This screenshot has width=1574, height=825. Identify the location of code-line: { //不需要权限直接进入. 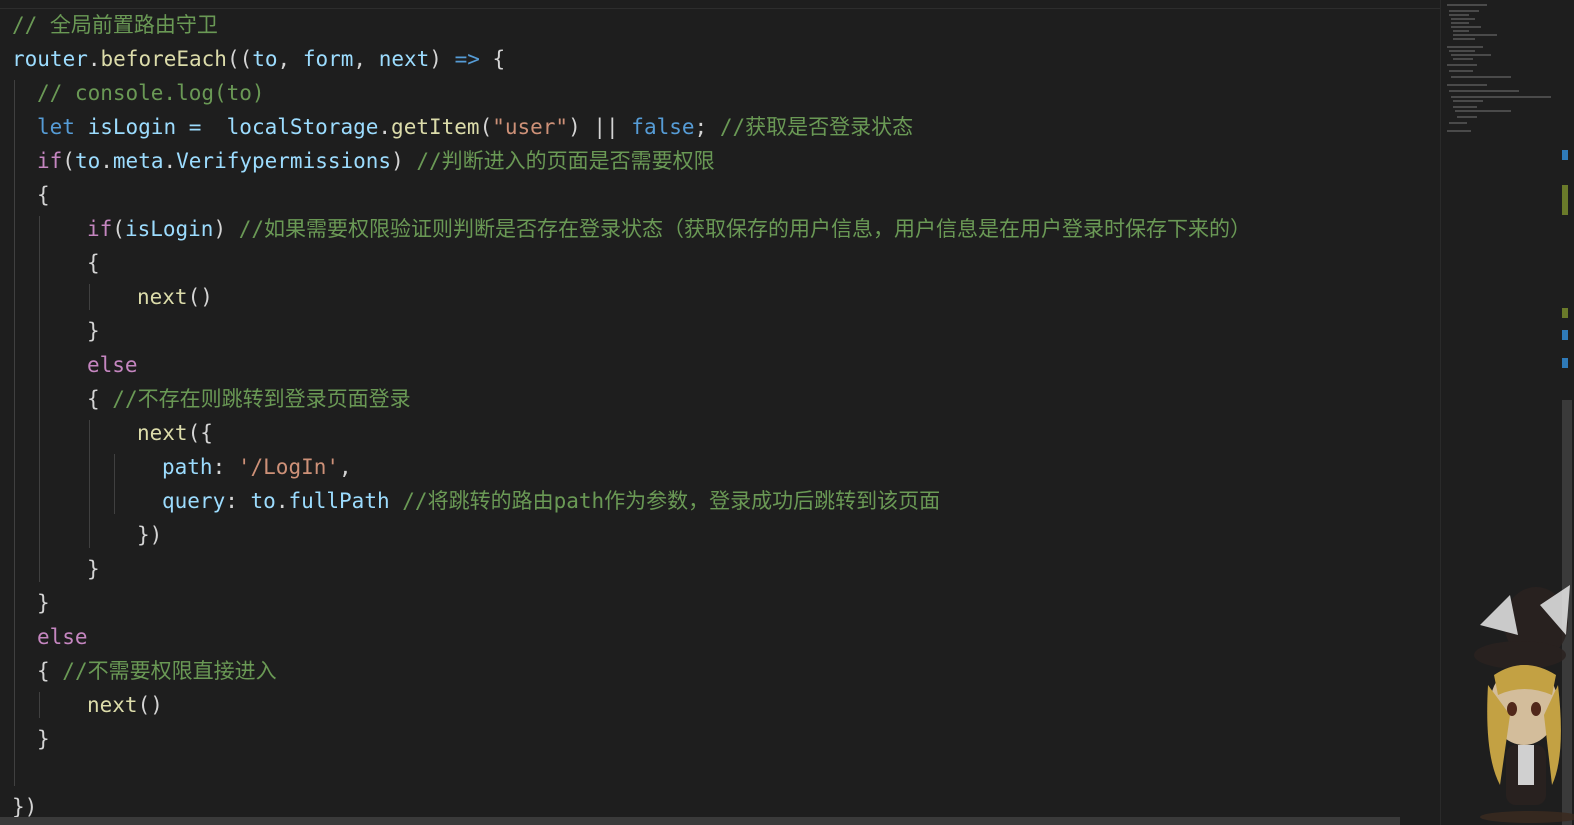
(157, 671).